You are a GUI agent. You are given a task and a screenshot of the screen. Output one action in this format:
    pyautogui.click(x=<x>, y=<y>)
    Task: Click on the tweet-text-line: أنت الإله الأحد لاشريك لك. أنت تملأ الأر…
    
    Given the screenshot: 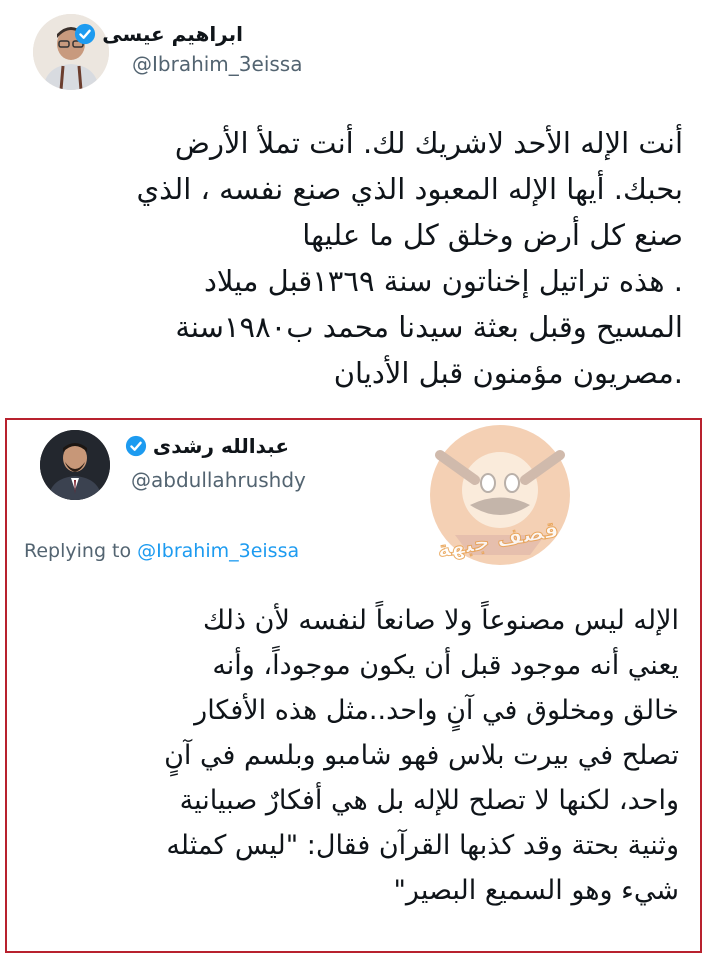 What is the action you would take?
    pyautogui.click(x=428, y=143)
    